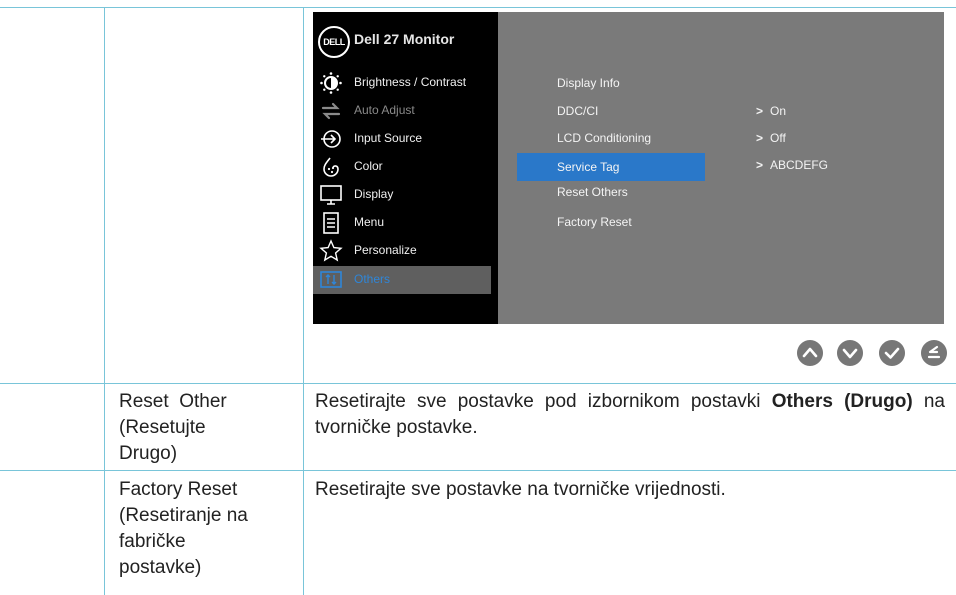 Image resolution: width=956 pixels, height=595 pixels. I want to click on menu-item-display: Display, so click(405, 195).